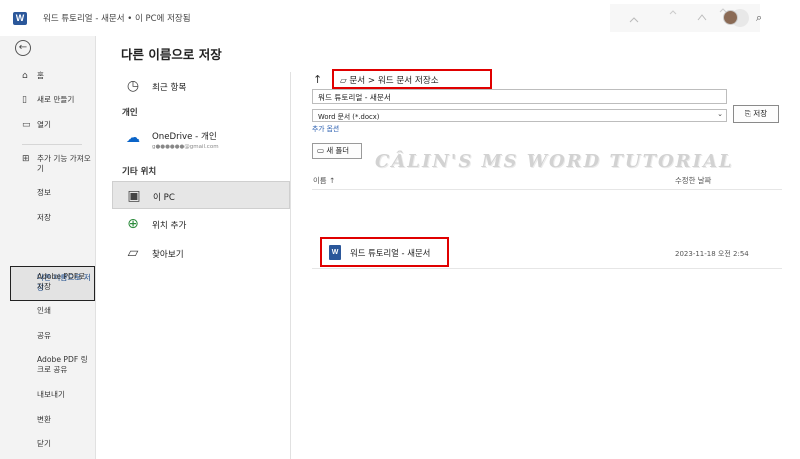 Image resolution: width=800 pixels, height=459 pixels. Describe the element at coordinates (62, 364) in the screenshot. I see `sidebar-item-label: Adobe PDF 링크로 공유` at that location.